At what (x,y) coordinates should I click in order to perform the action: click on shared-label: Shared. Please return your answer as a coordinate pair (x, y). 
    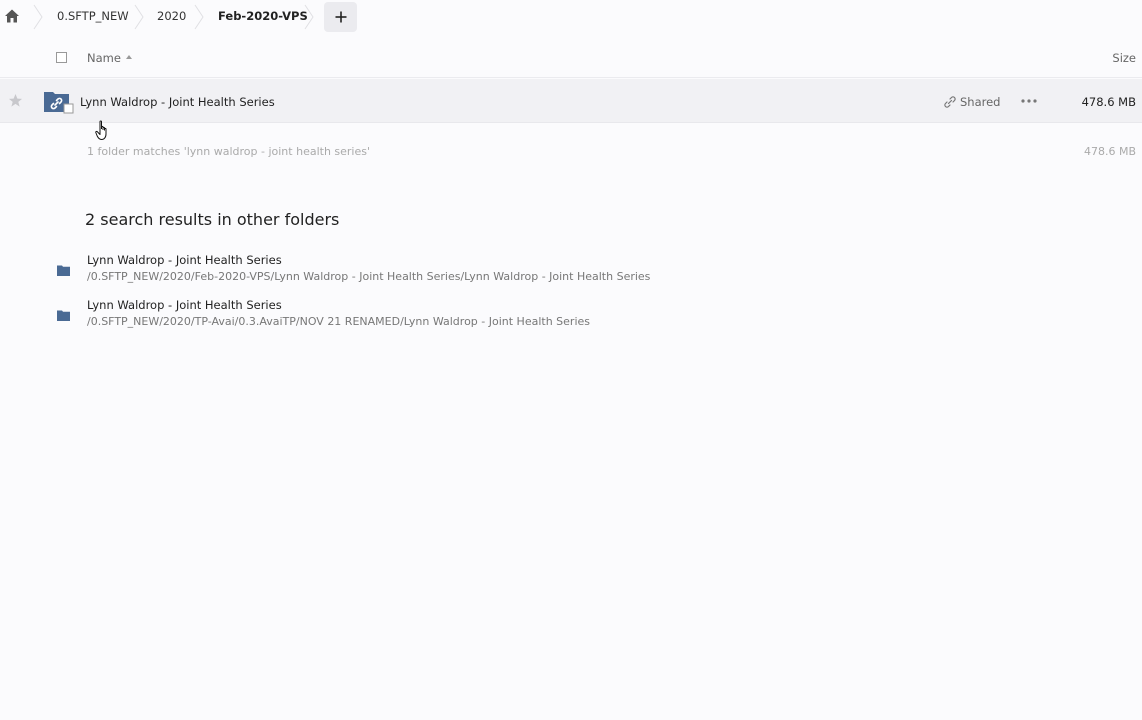
    Looking at the image, I should click on (980, 102).